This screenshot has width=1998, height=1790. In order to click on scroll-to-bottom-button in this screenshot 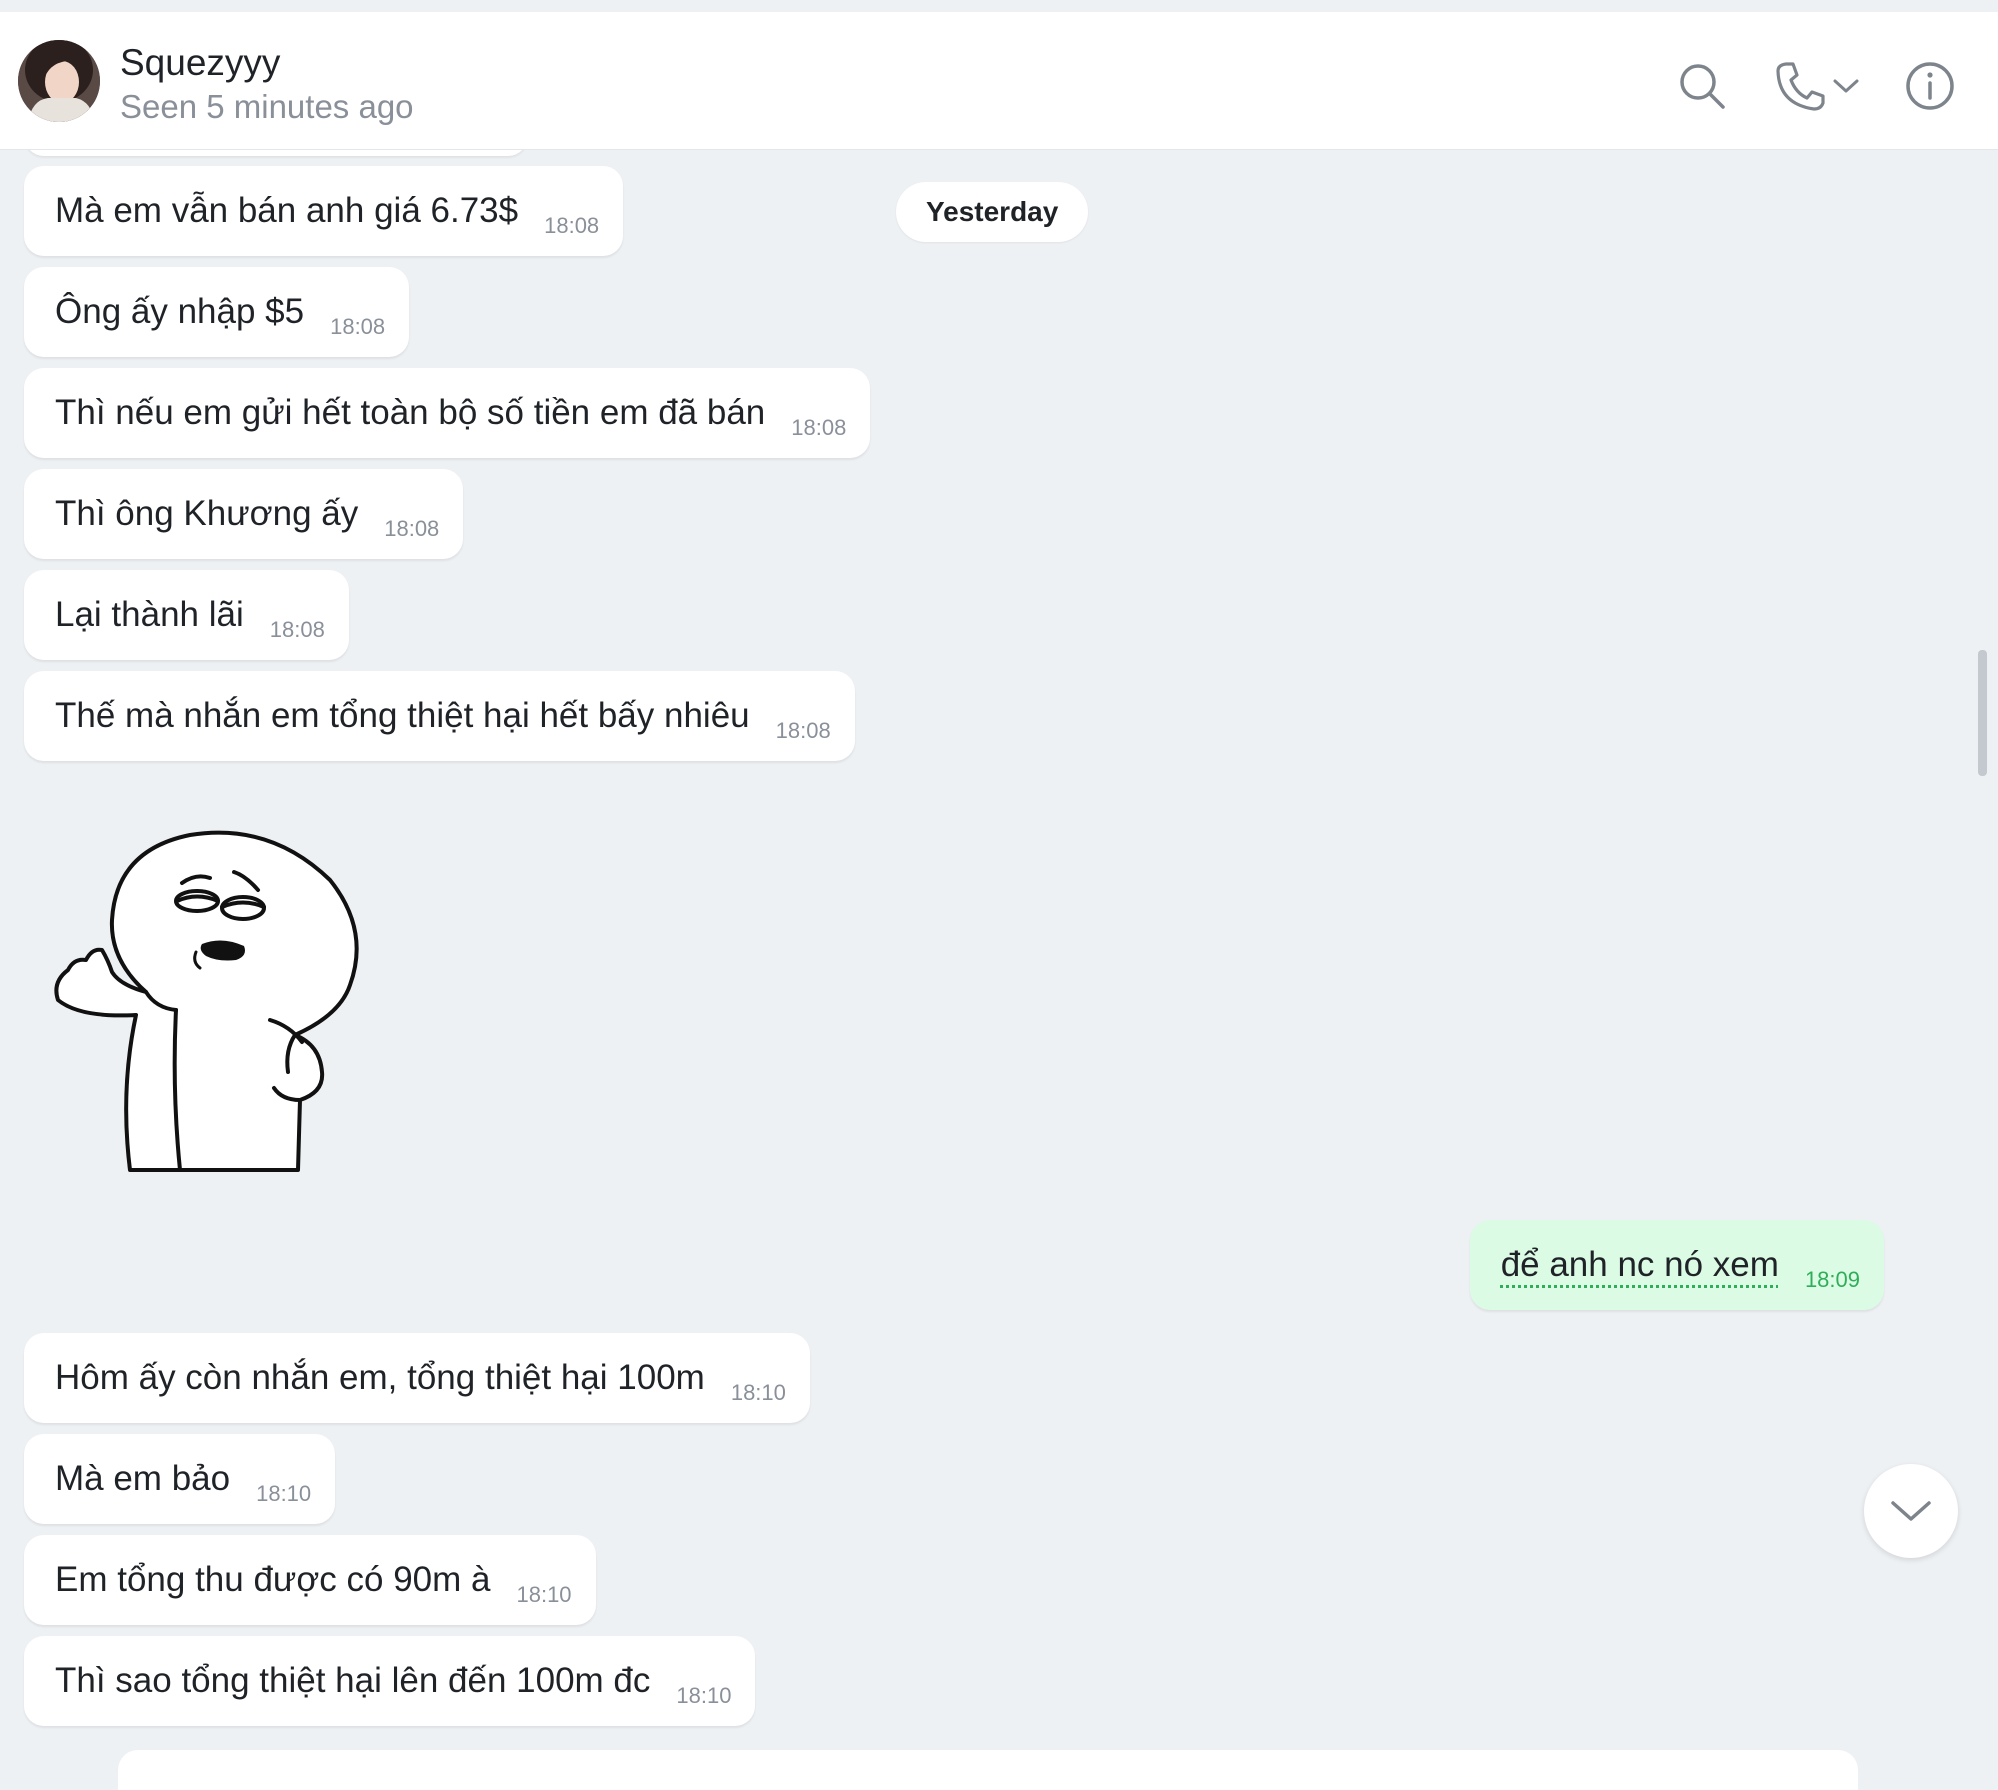, I will do `click(1911, 1511)`.